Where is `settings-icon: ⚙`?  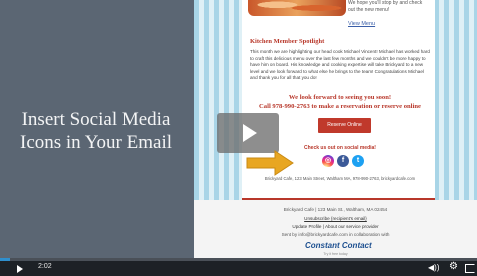
settings-icon: ⚙ is located at coordinates (453, 266).